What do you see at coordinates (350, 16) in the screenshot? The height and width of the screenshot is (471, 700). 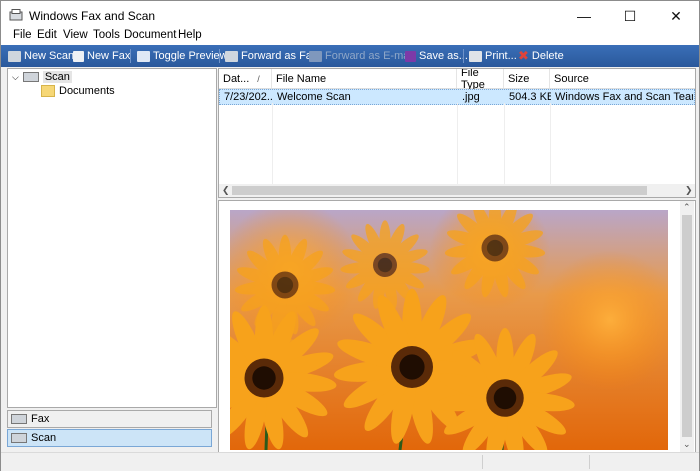 I see `title-bar: Windows Fax and Scan — ☐ ✕` at bounding box center [350, 16].